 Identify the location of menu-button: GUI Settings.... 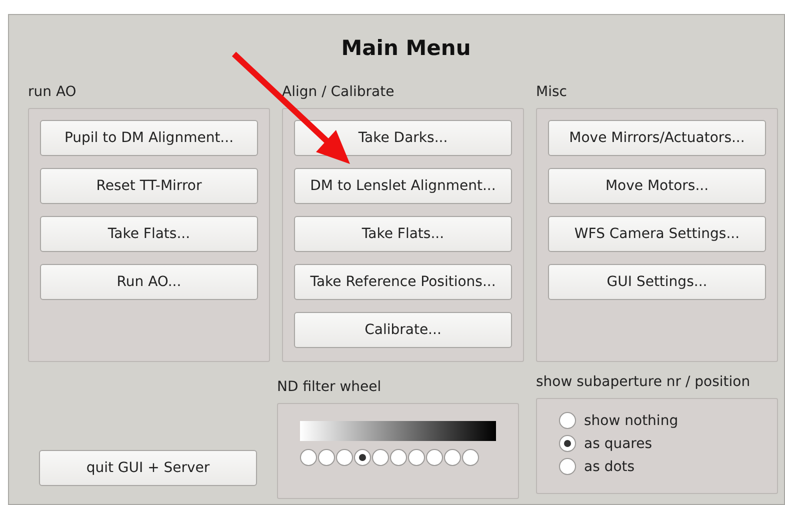
(657, 282).